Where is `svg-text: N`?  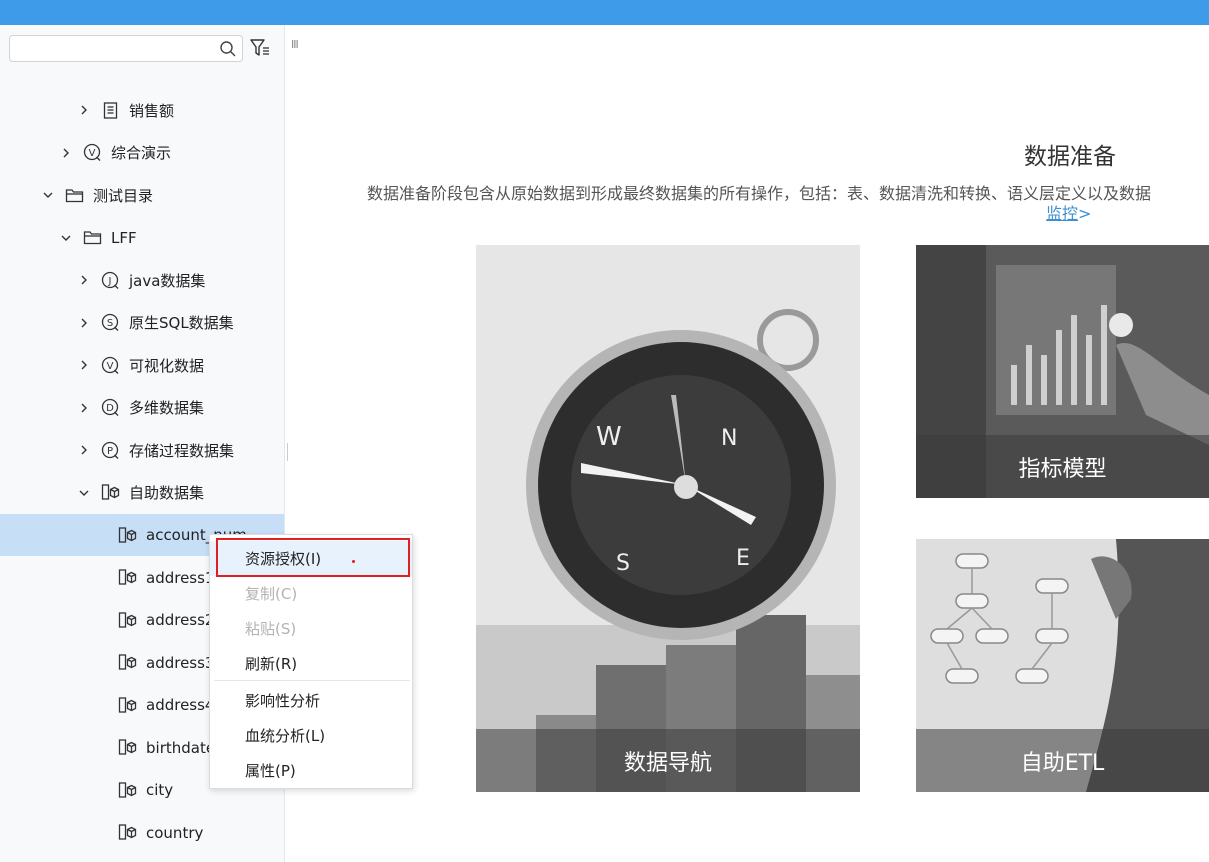
svg-text: N is located at coordinates (729, 438).